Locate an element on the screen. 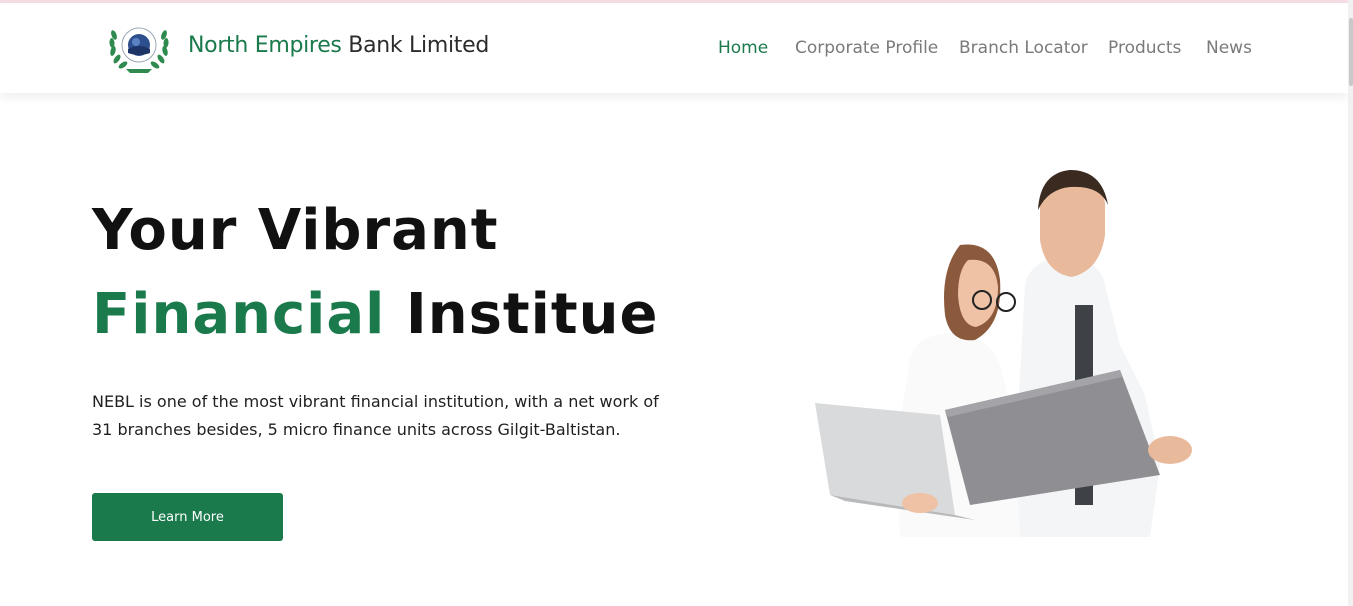 This screenshot has width=1353, height=606. learn-more-button: Learn More is located at coordinates (187, 517).